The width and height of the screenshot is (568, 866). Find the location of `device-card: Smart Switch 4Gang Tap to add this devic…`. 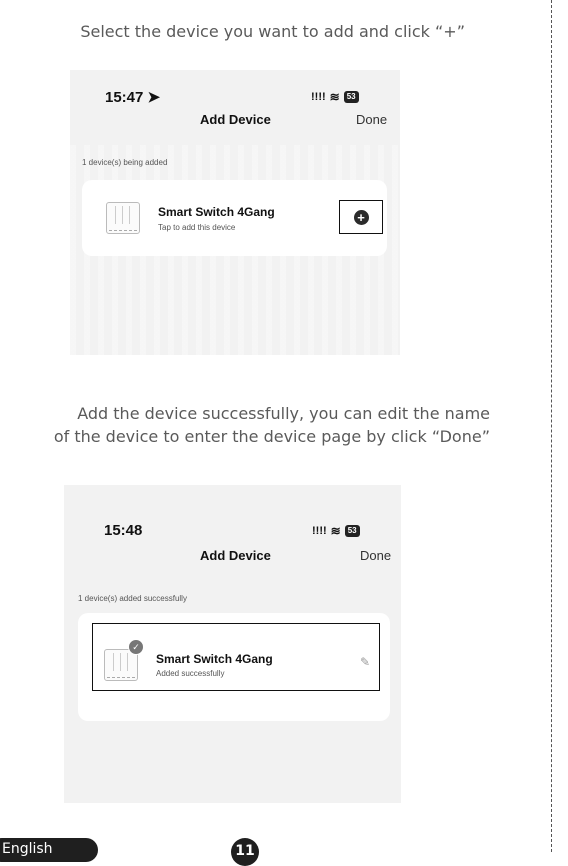

device-card: Smart Switch 4Gang Tap to add this devic… is located at coordinates (234, 218).